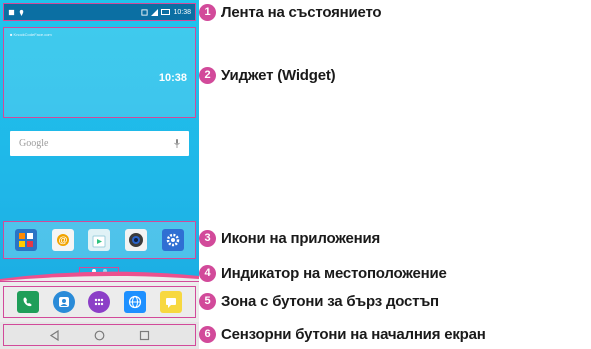  I want to click on callout-widget: 2 Уиджет (Widget), so click(267, 75).